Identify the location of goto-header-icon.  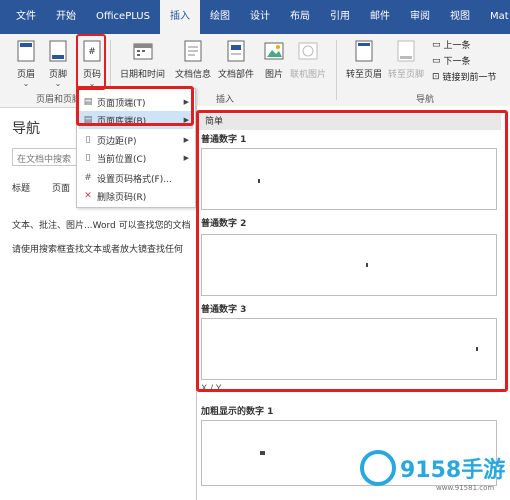
(364, 51).